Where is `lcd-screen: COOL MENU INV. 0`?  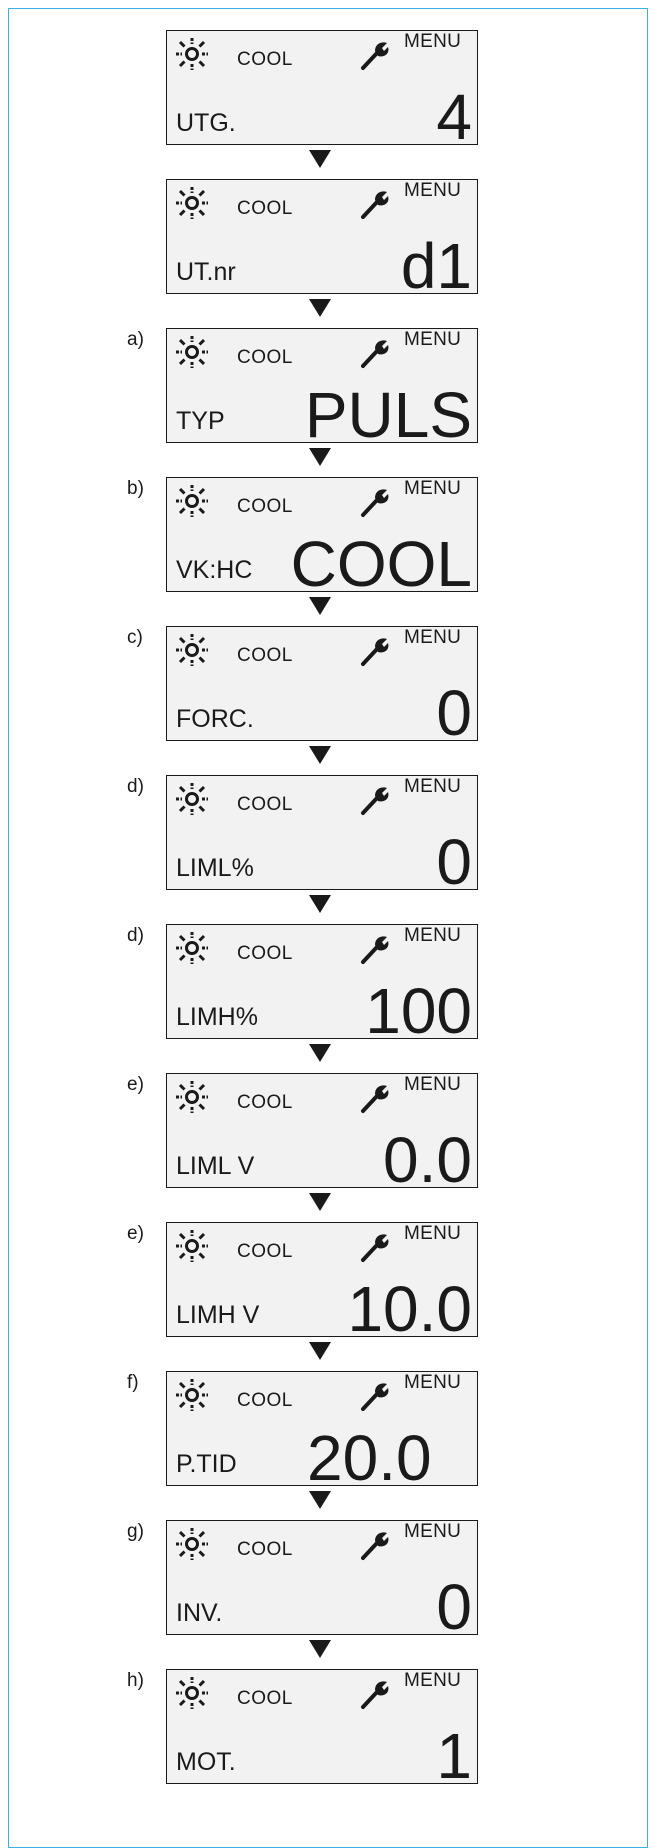
lcd-screen: COOL MENU INV. 0 is located at coordinates (322, 1579).